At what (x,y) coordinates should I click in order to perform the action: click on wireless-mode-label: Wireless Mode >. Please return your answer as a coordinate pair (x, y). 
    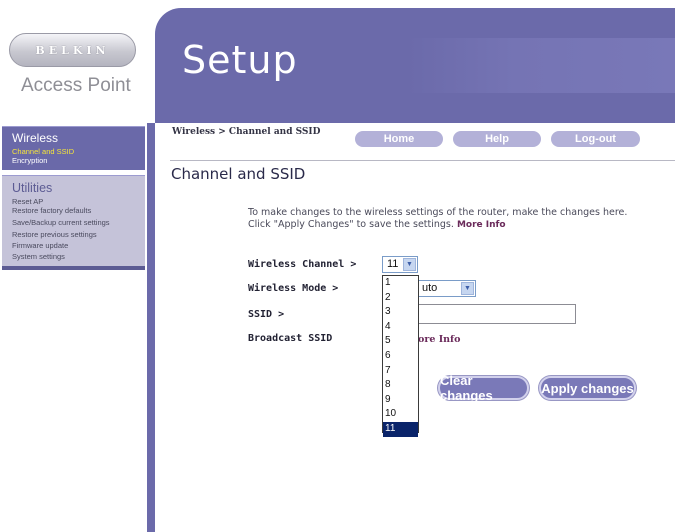
    Looking at the image, I should click on (293, 288).